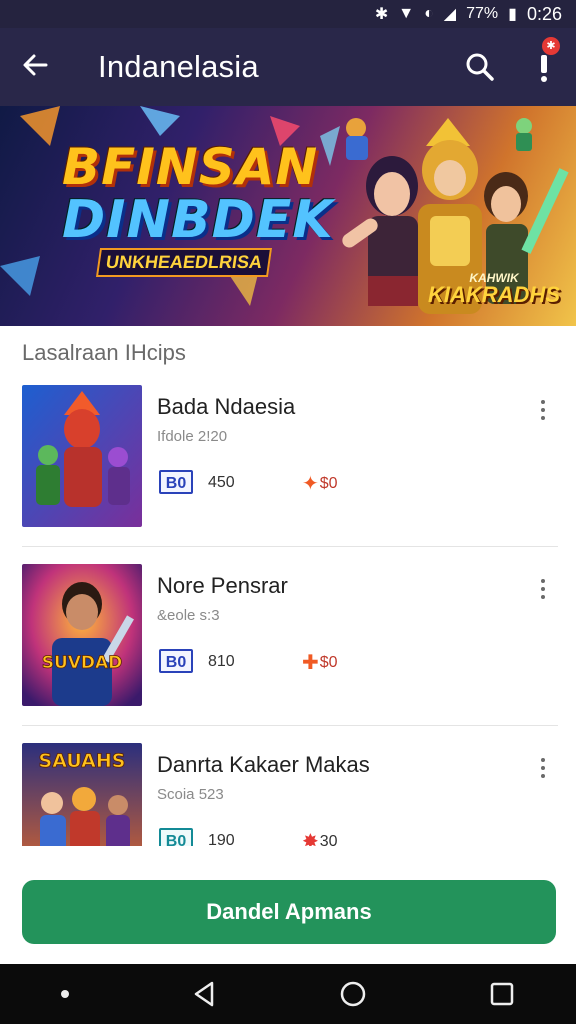 This screenshot has width=576, height=1024. What do you see at coordinates (221, 661) in the screenshot?
I see `item-count: 810` at bounding box center [221, 661].